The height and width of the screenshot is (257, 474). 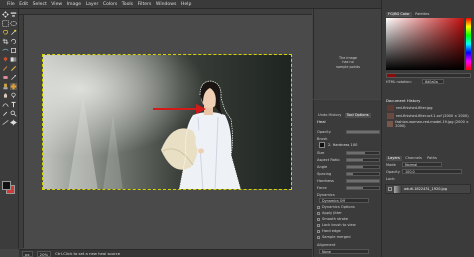 What do you see at coordinates (13, 59) in the screenshot?
I see `gradient-icon` at bounding box center [13, 59].